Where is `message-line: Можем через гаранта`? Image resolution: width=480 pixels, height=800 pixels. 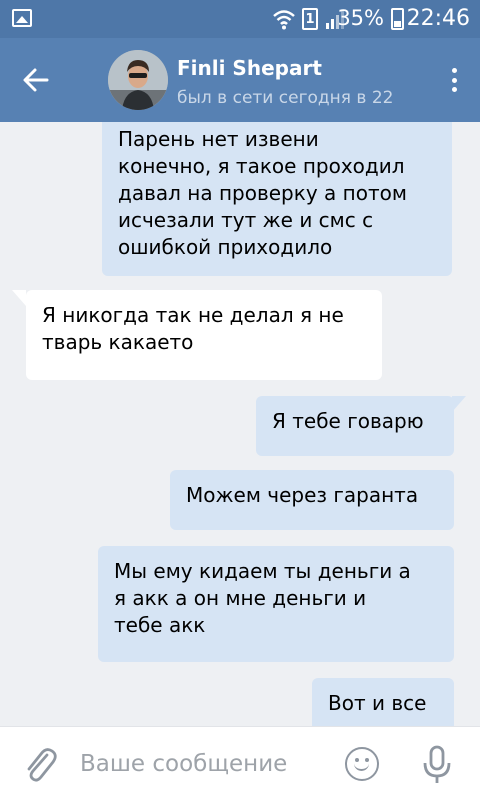 message-line: Можем через гаранта is located at coordinates (302, 495).